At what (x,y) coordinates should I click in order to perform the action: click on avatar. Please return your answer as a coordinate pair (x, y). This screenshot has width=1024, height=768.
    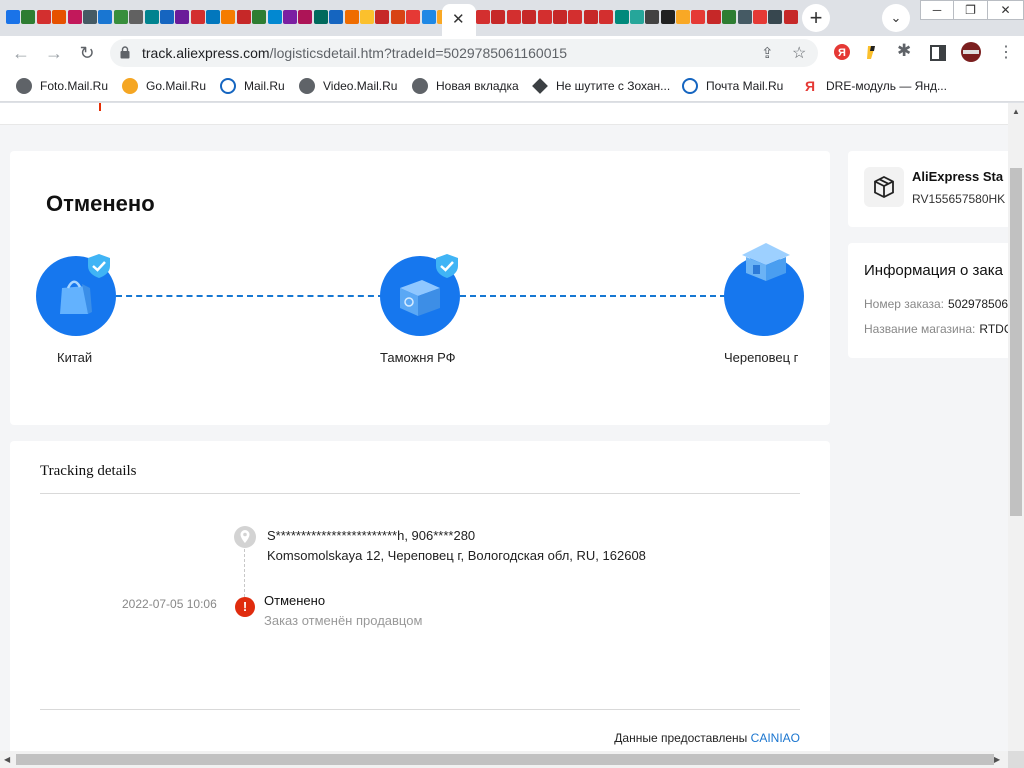
    Looking at the image, I should click on (971, 52).